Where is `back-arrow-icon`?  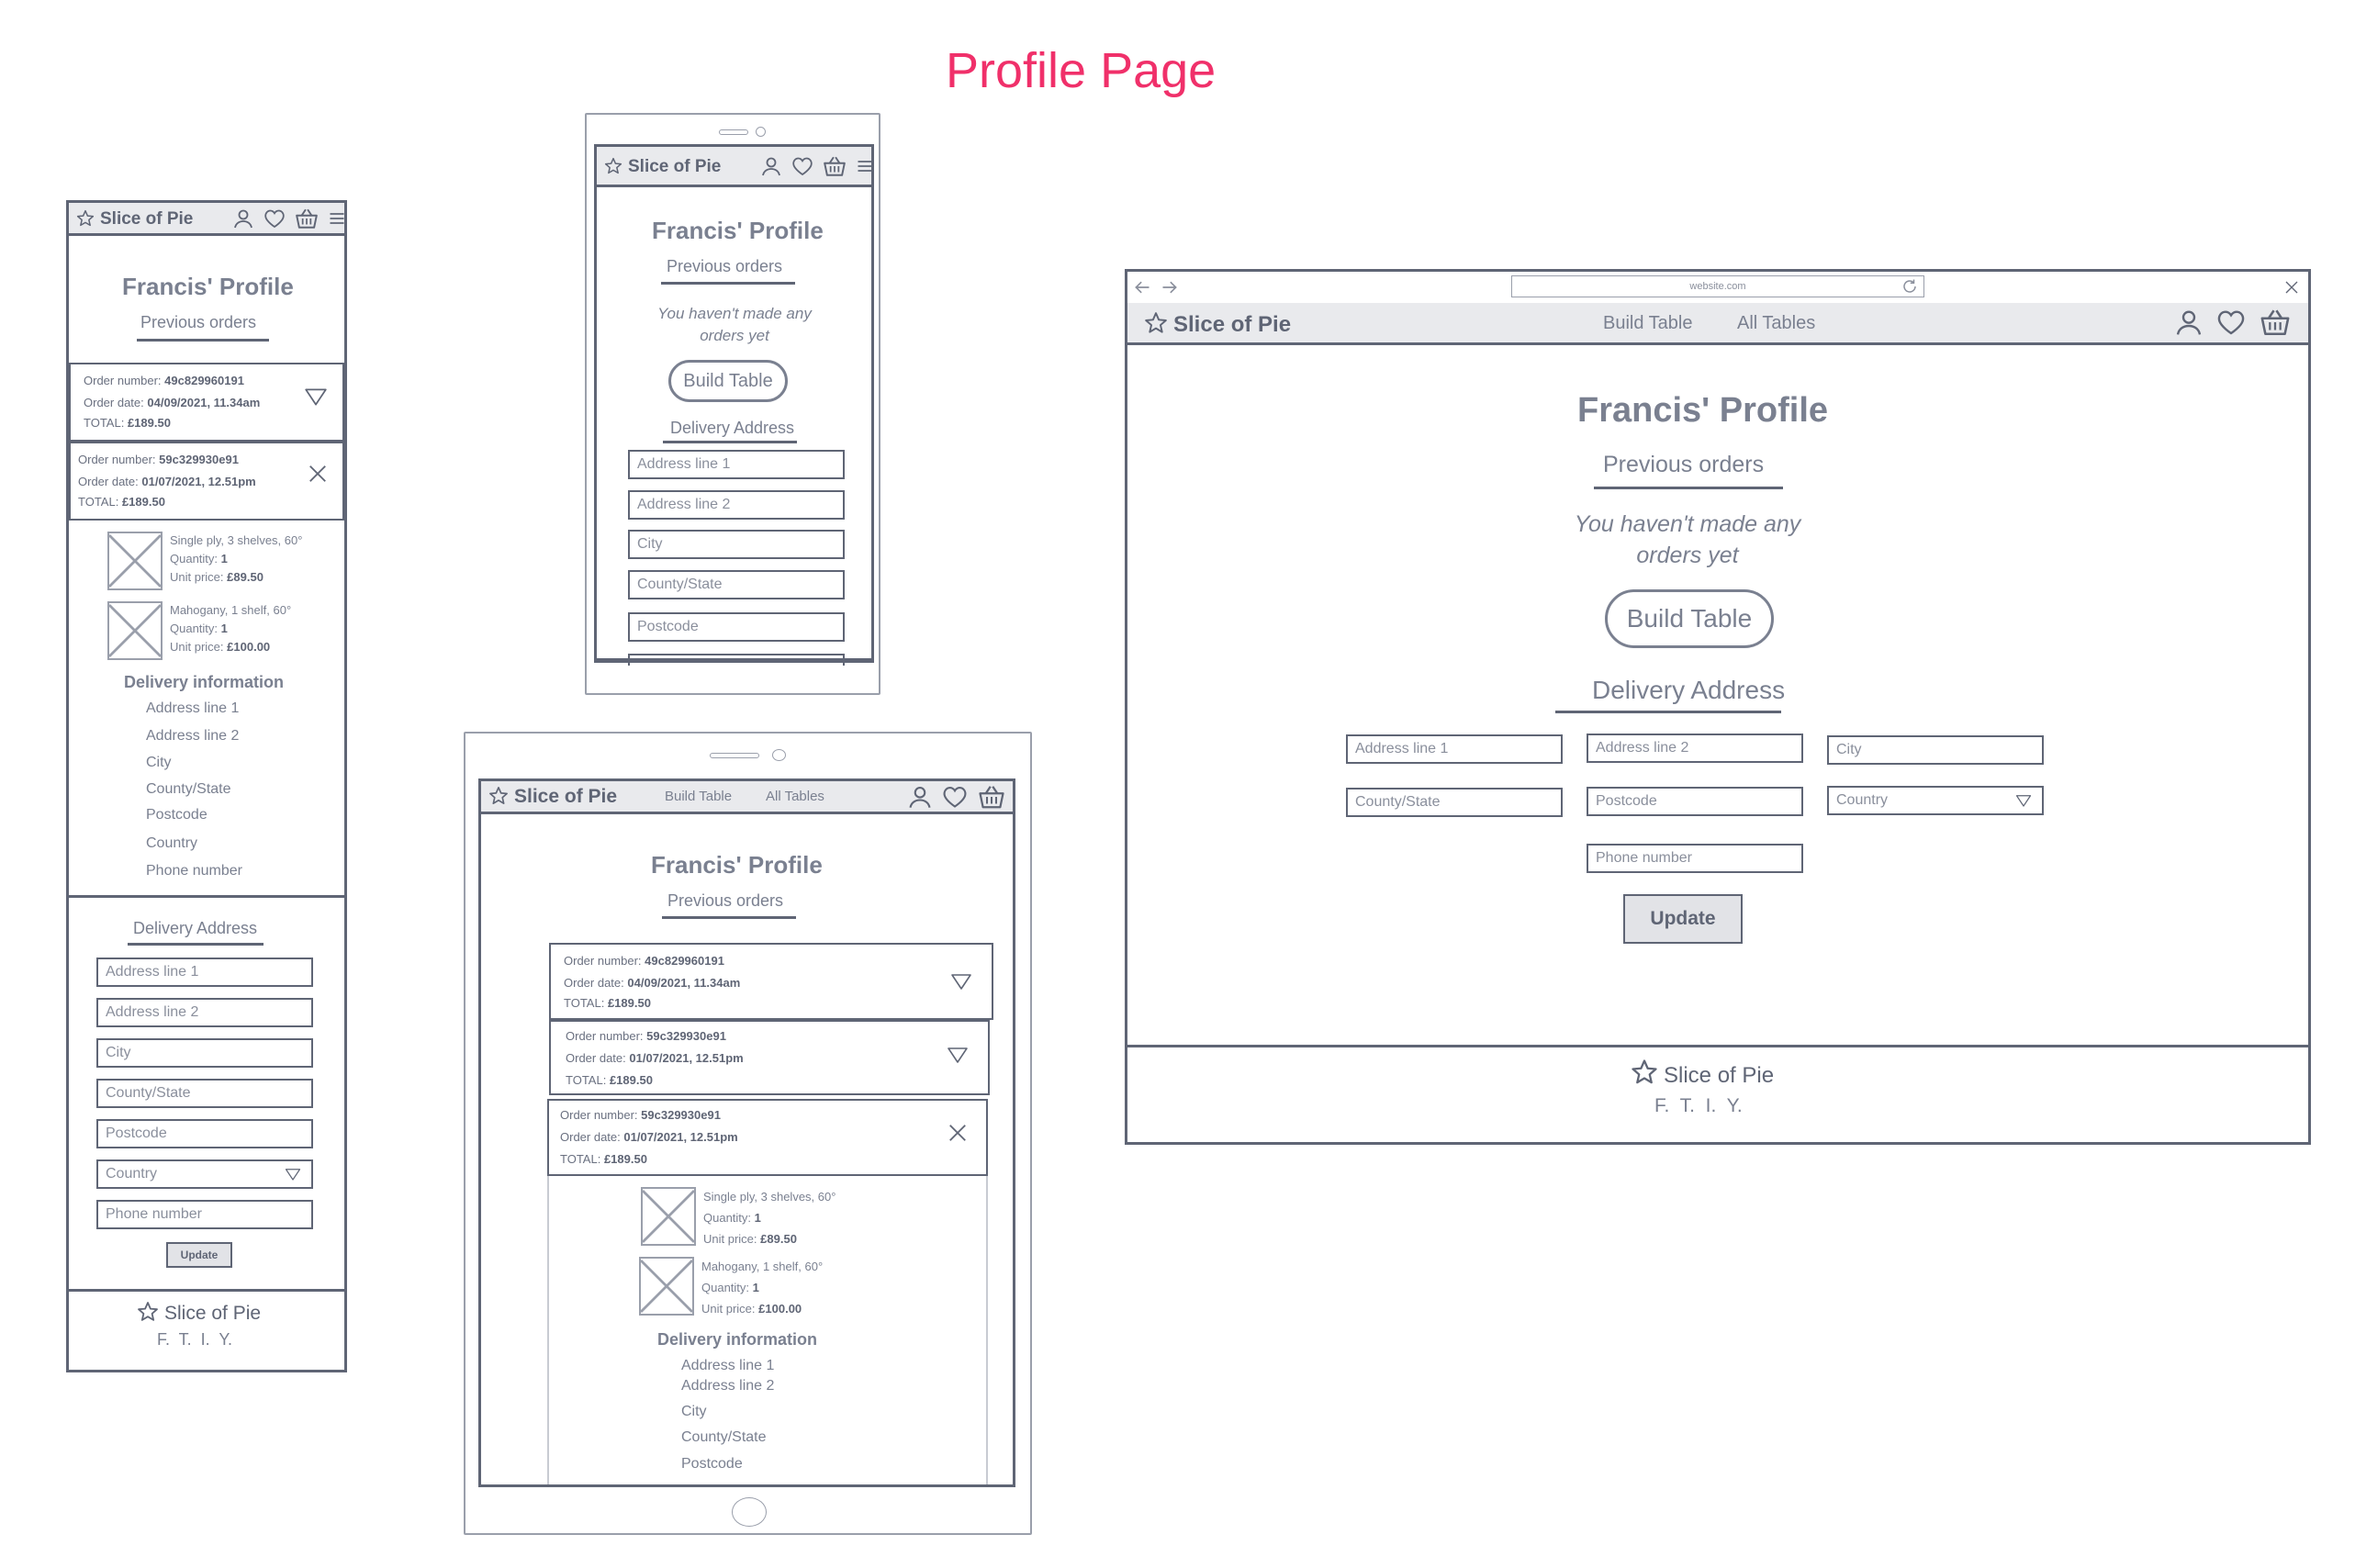
back-arrow-icon is located at coordinates (1142, 287).